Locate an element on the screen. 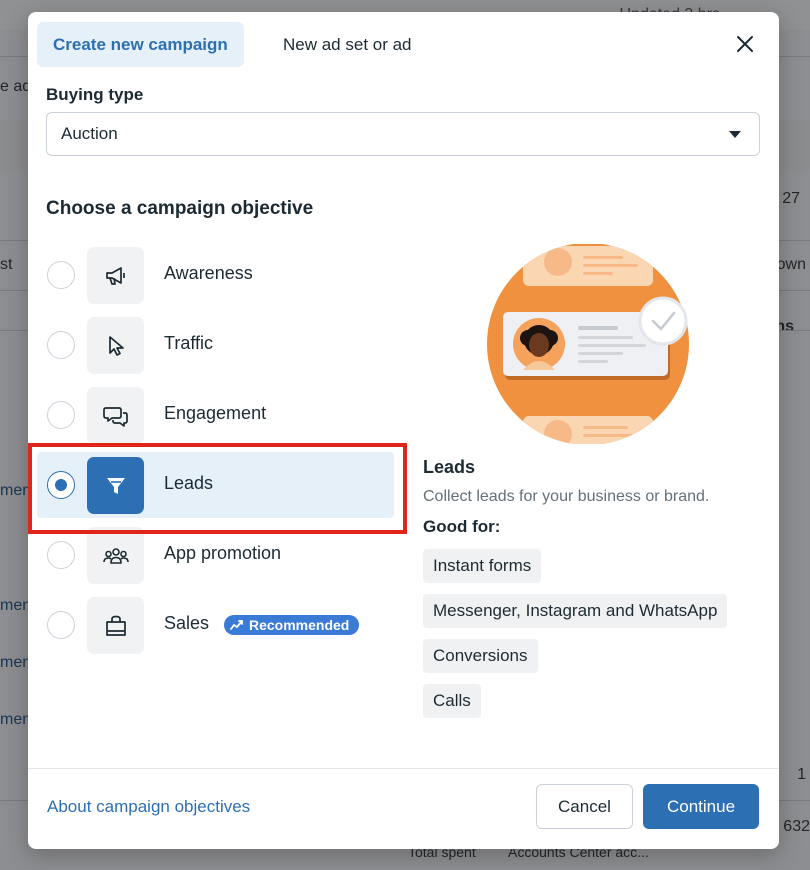 This screenshot has width=810, height=870. close-icon is located at coordinates (745, 44).